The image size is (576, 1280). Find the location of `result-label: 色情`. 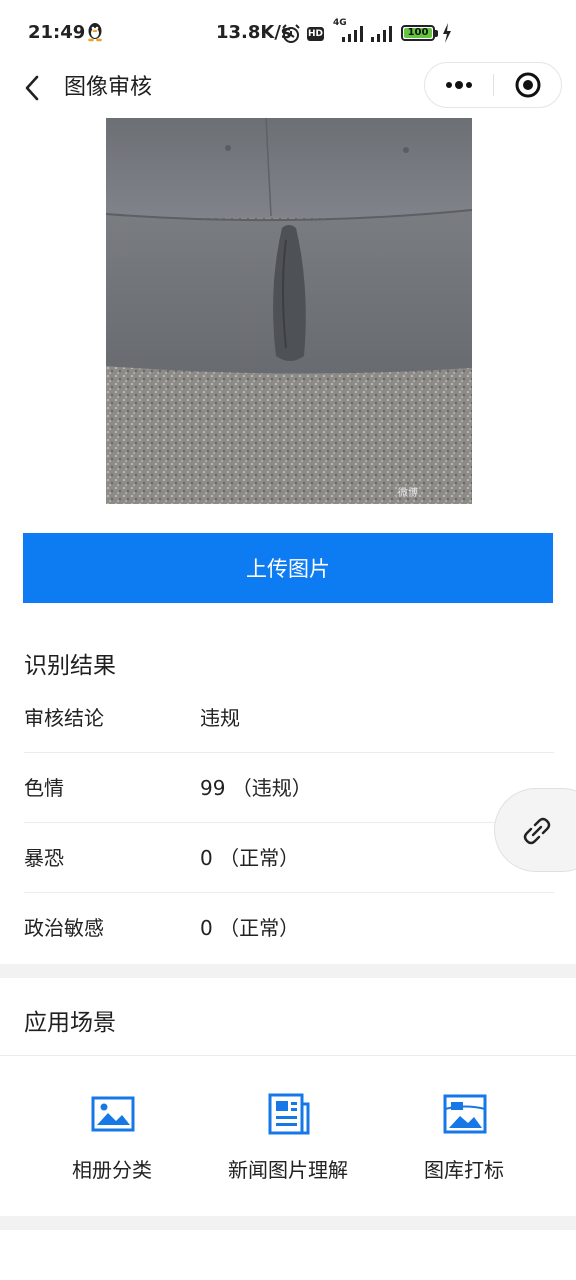

result-label: 色情 is located at coordinates (44, 788).